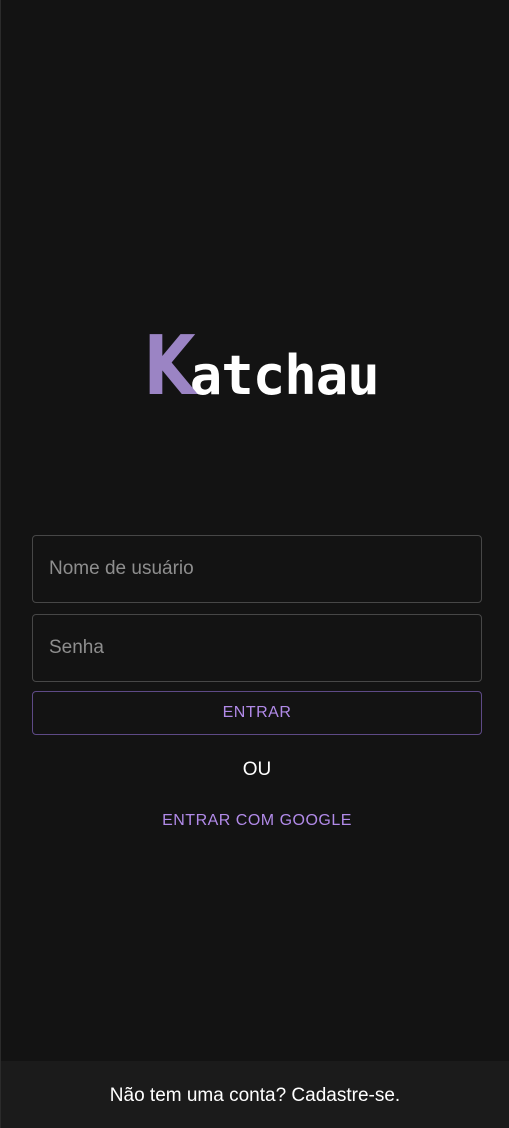 This screenshot has width=509, height=1128. I want to click on signup-footer: Não tem uma conta? Cadastre-se., so click(255, 1094).